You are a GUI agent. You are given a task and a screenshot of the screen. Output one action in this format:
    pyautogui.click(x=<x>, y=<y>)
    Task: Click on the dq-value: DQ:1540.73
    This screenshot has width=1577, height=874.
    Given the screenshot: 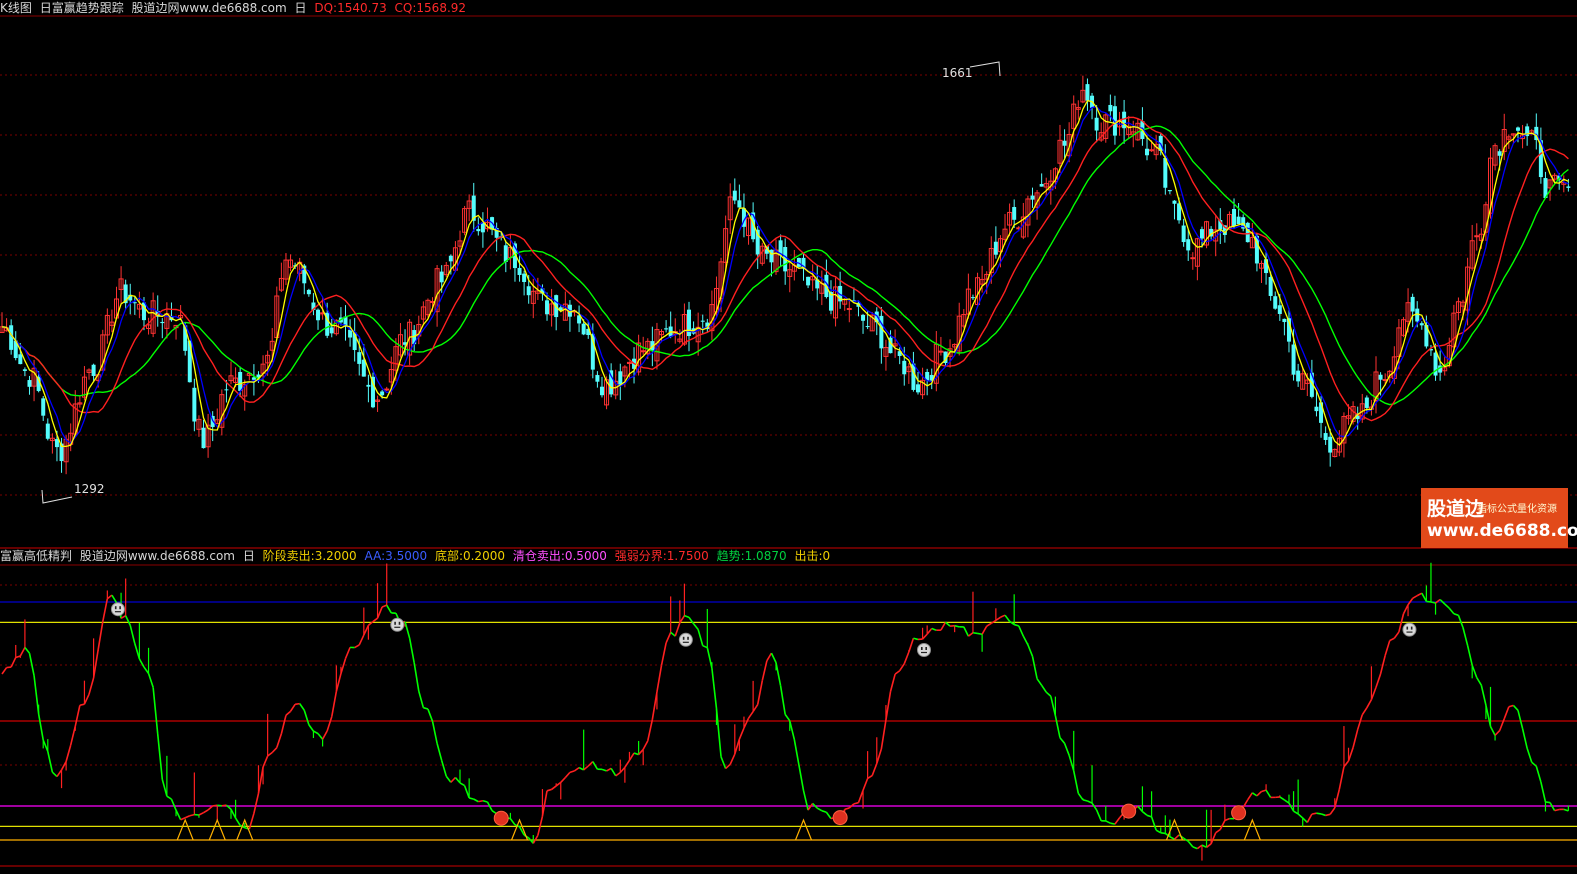 What is the action you would take?
    pyautogui.click(x=350, y=8)
    